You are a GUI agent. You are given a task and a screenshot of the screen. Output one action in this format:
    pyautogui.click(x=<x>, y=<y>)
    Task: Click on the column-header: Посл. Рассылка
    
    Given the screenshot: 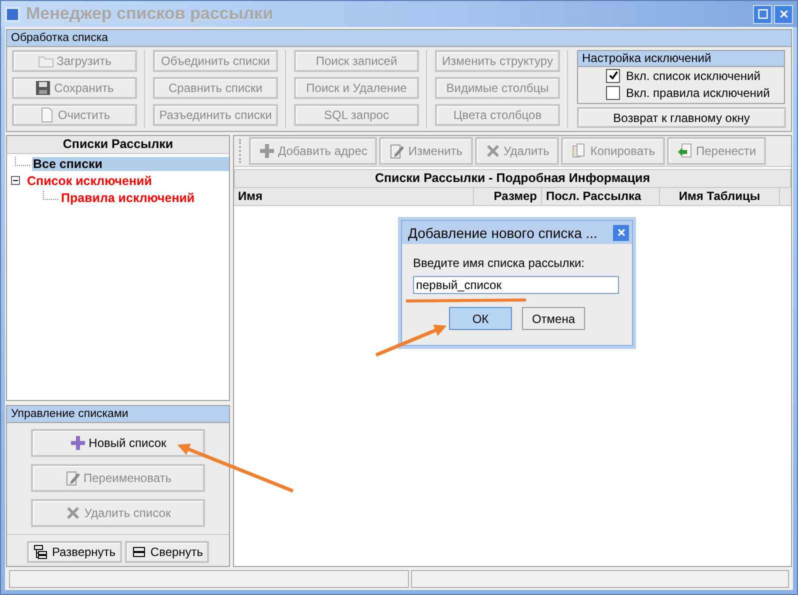 What is the action you would take?
    pyautogui.click(x=601, y=196)
    